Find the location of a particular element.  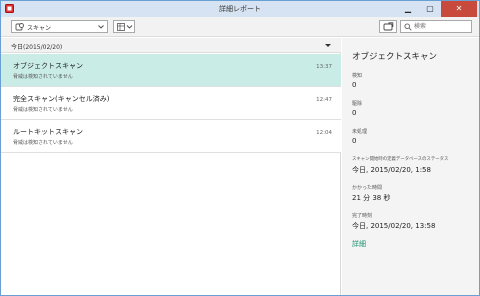

maximize-button: ▢ is located at coordinates (430, 9).